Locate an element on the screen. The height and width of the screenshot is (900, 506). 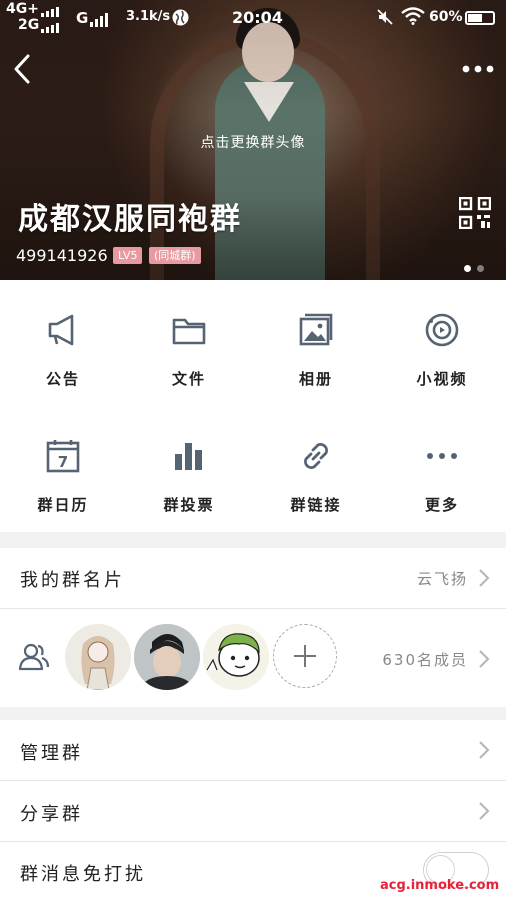
page-indicator is located at coordinates (477, 266).